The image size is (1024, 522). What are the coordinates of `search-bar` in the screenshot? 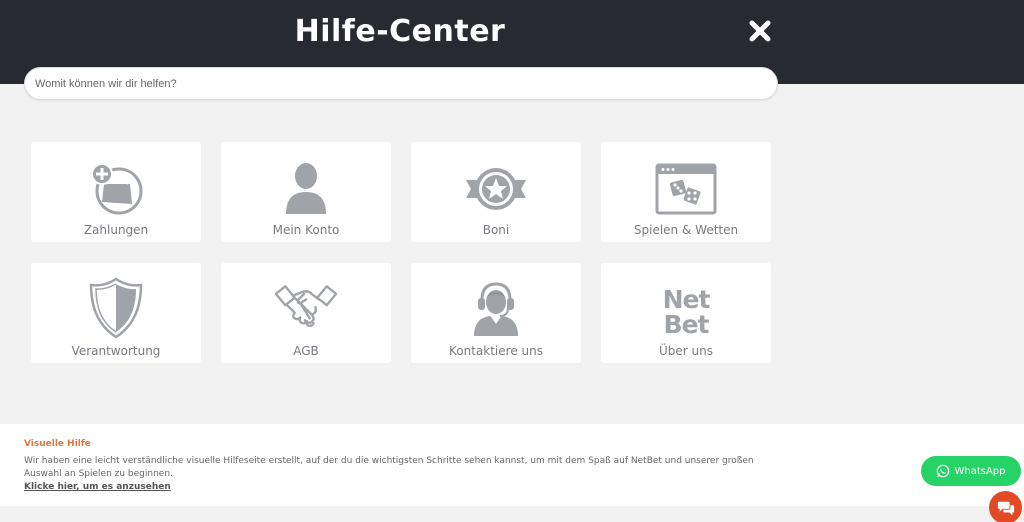 It's located at (401, 83).